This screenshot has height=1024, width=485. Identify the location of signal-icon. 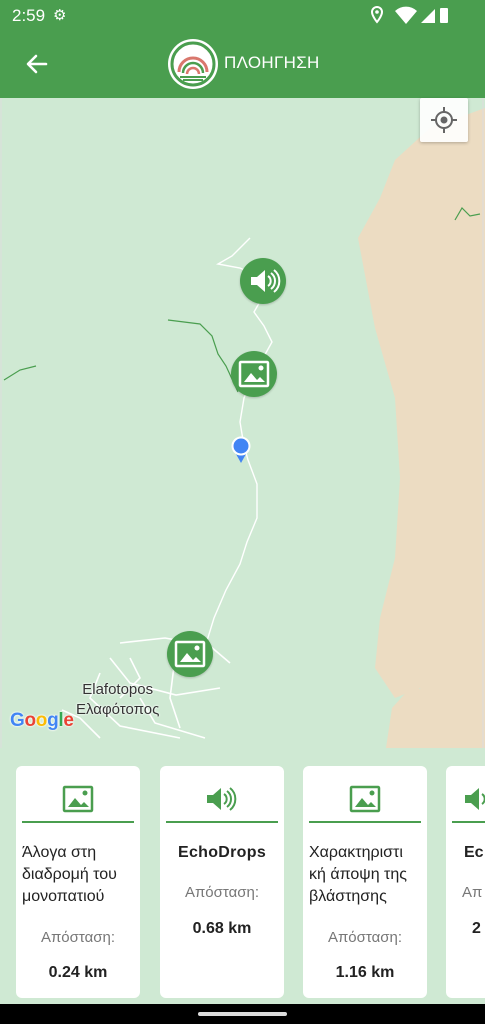
(428, 16).